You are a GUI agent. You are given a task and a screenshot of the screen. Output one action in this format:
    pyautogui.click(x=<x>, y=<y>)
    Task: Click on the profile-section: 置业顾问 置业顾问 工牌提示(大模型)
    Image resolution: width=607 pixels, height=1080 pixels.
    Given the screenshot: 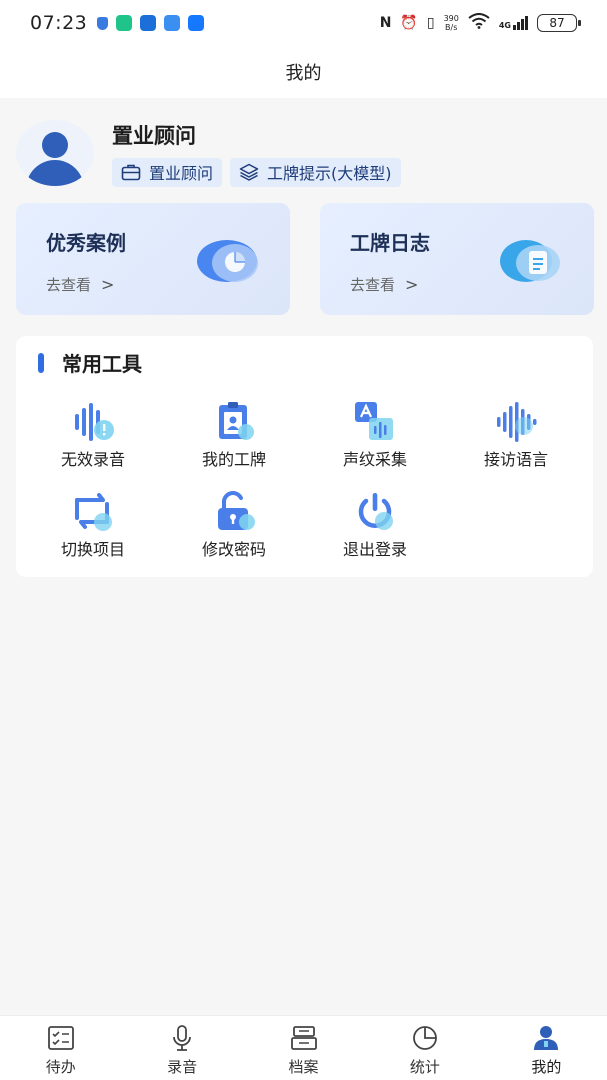 What is the action you would take?
    pyautogui.click(x=303, y=153)
    